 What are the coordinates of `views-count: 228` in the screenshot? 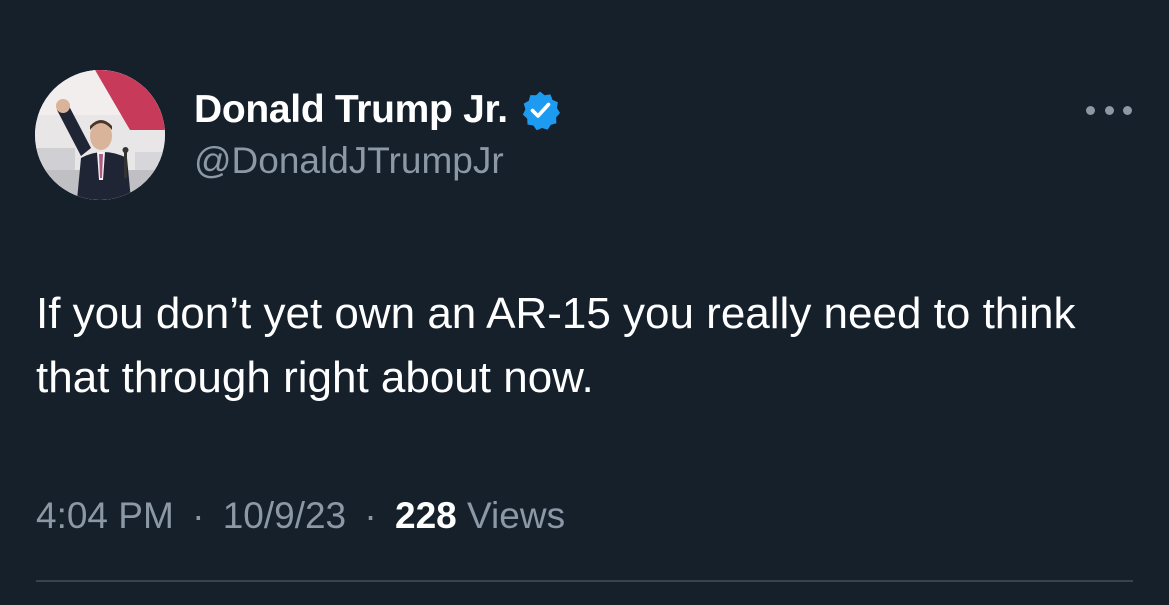 It's located at (426, 515).